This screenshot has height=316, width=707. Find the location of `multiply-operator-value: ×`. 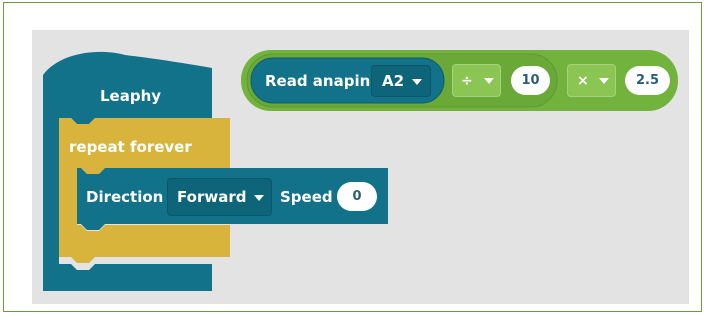

multiply-operator-value: × is located at coordinates (583, 81).